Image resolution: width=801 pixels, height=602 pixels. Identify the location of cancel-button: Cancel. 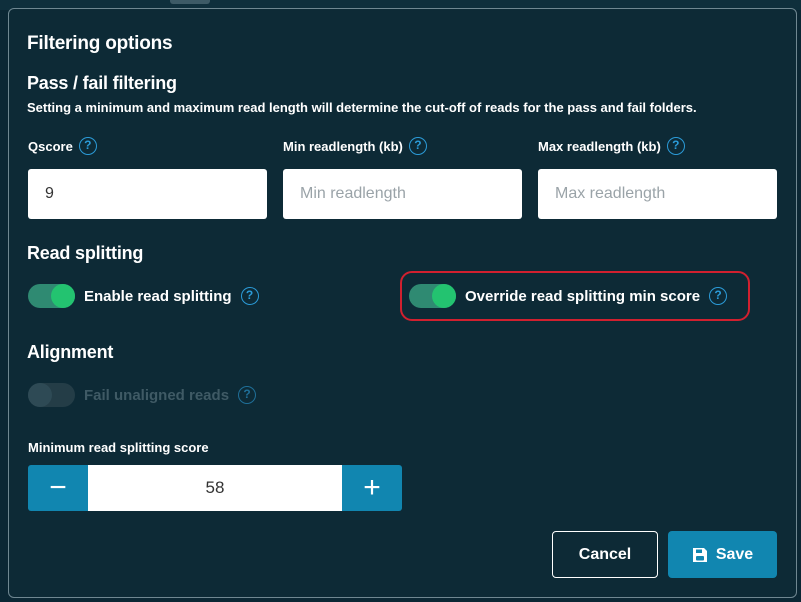
(605, 554).